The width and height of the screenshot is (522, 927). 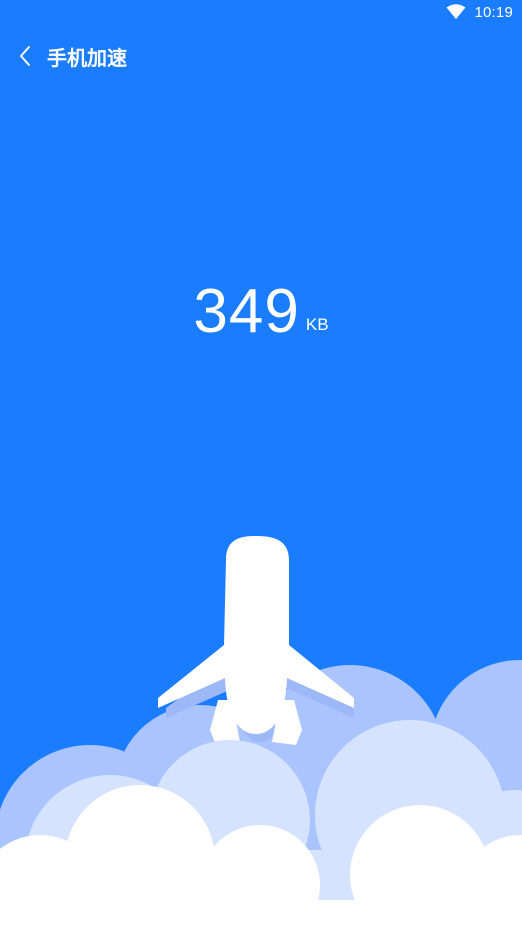 I want to click on back-button, so click(x=26, y=56).